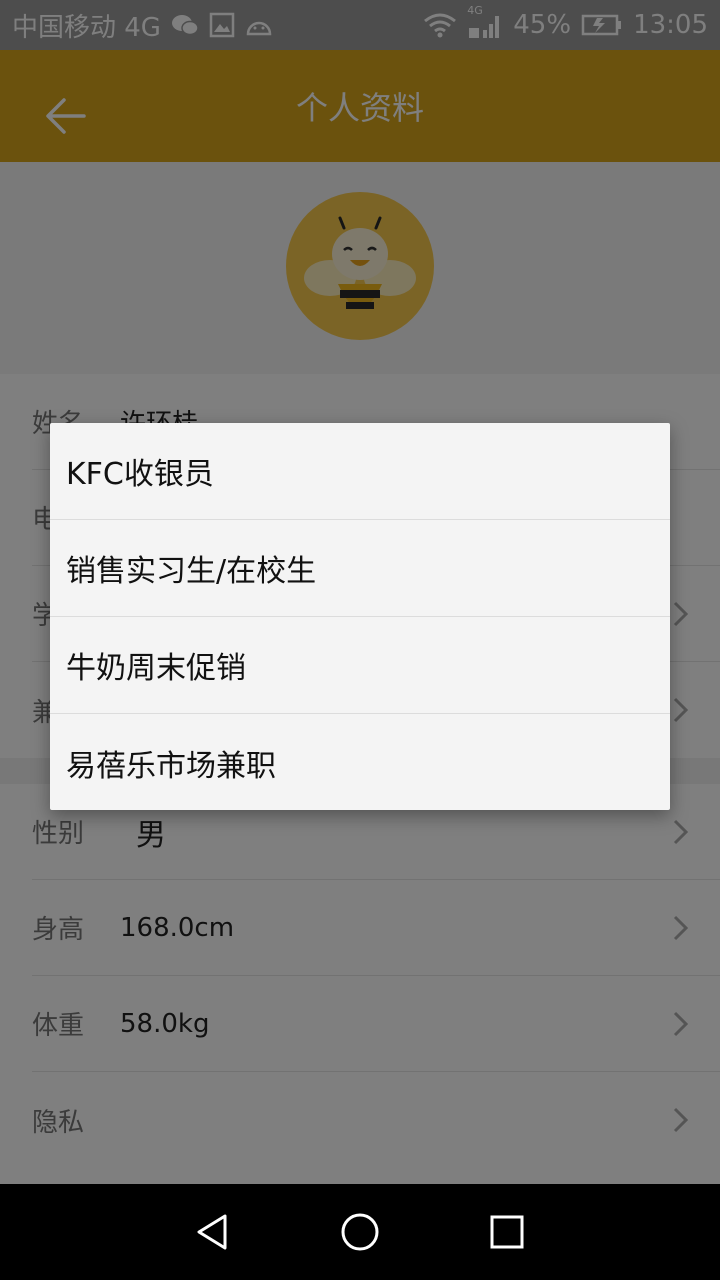 The image size is (720, 1280). What do you see at coordinates (360, 665) in the screenshot?
I see `dialog-option: 牛奶周末促销` at bounding box center [360, 665].